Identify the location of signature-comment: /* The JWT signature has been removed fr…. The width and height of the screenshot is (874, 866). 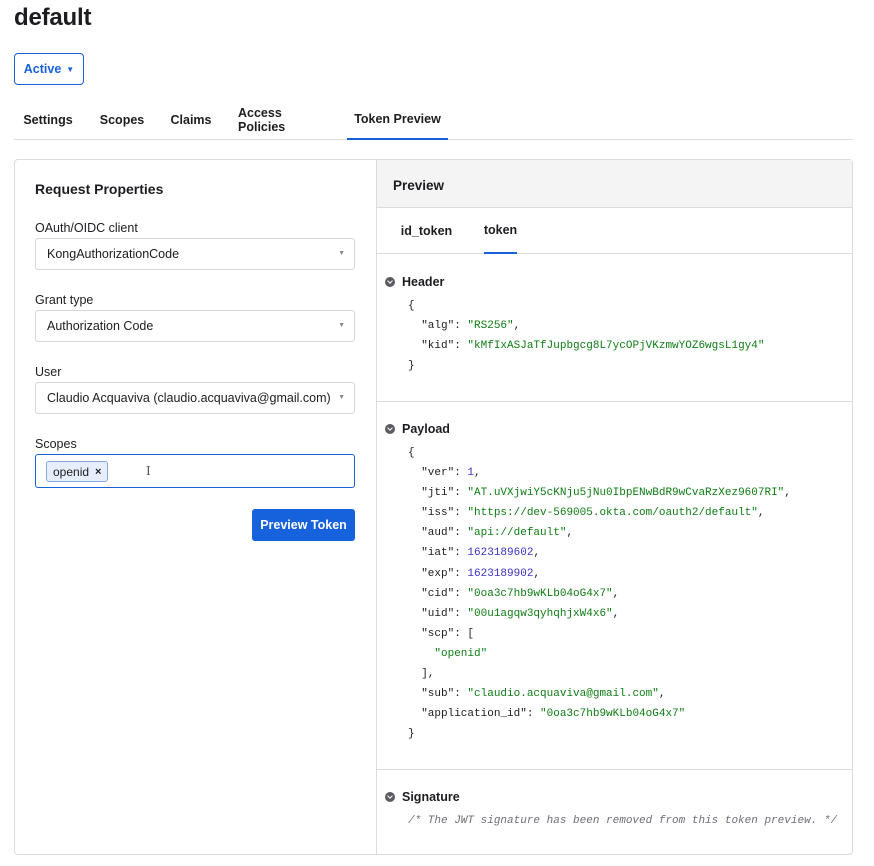
(623, 821).